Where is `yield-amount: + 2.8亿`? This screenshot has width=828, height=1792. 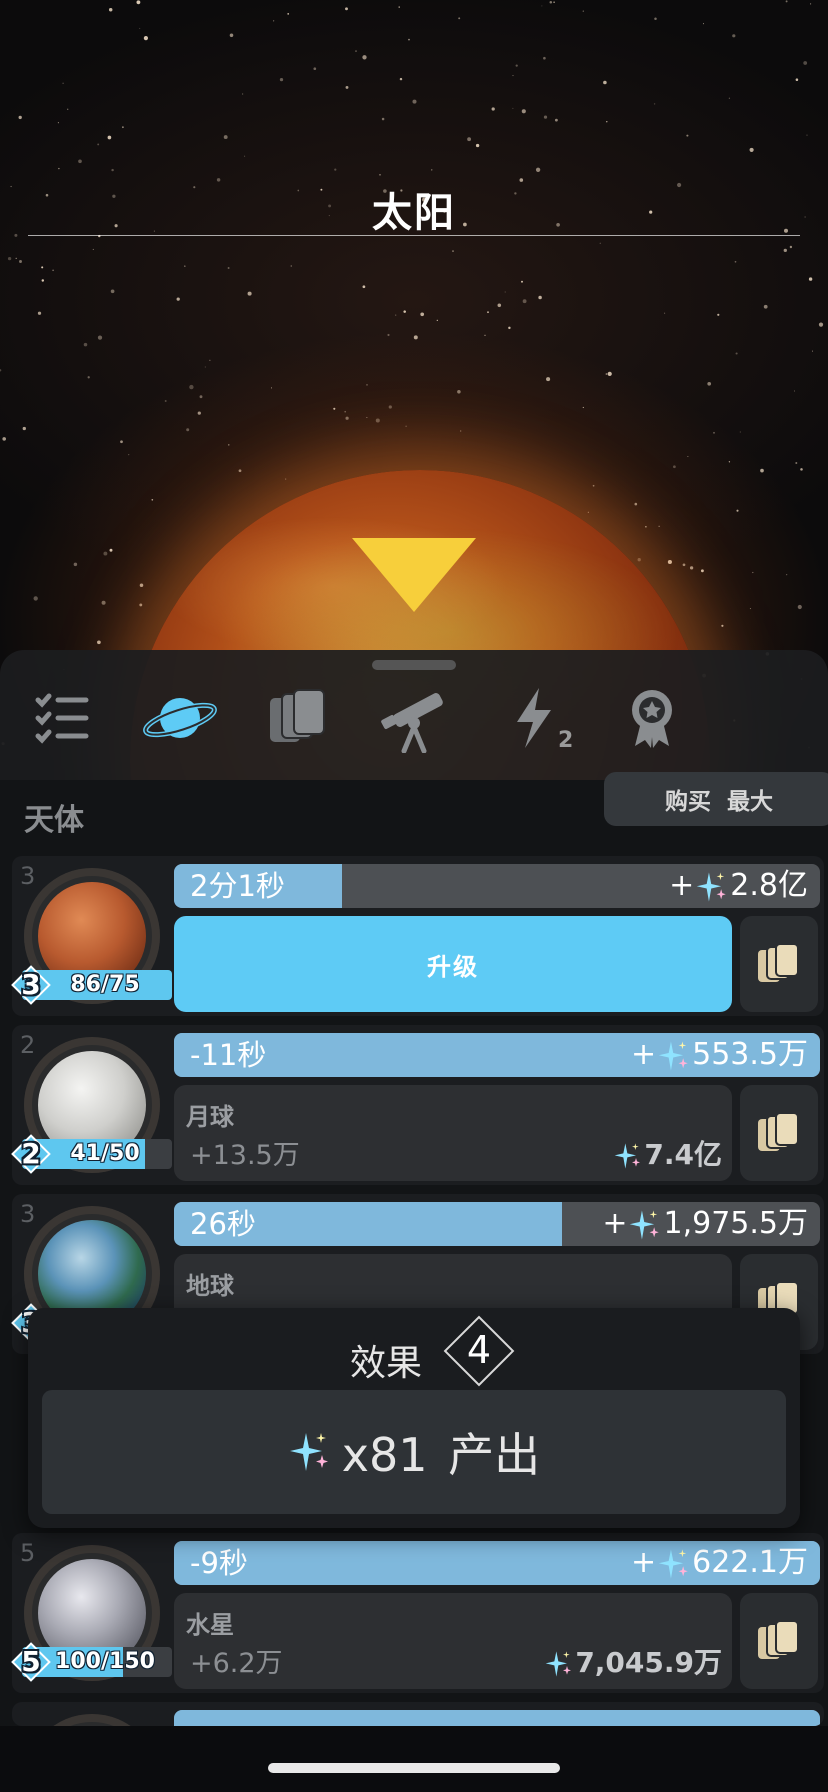
yield-amount: + 2.8亿 is located at coordinates (738, 886).